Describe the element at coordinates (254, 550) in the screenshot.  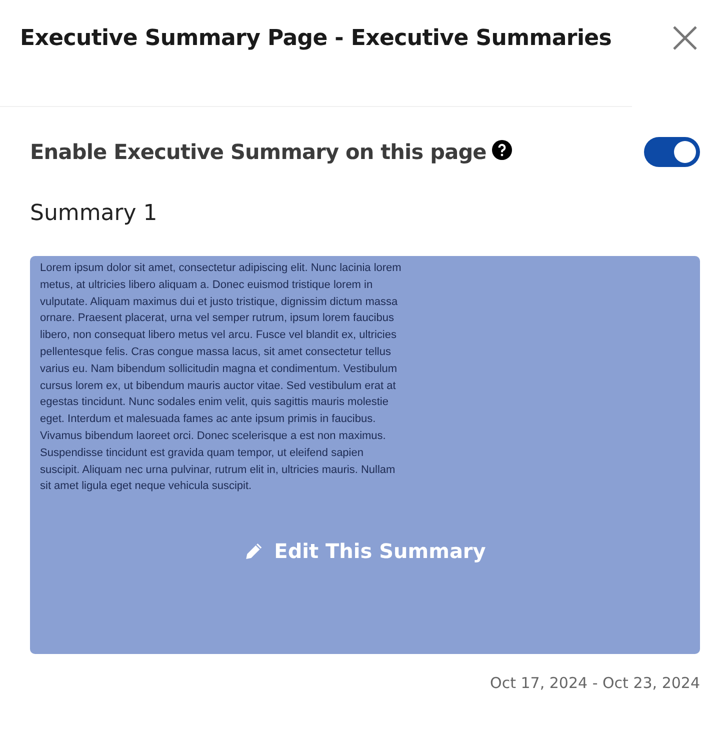
I see `pencil-icon` at that location.